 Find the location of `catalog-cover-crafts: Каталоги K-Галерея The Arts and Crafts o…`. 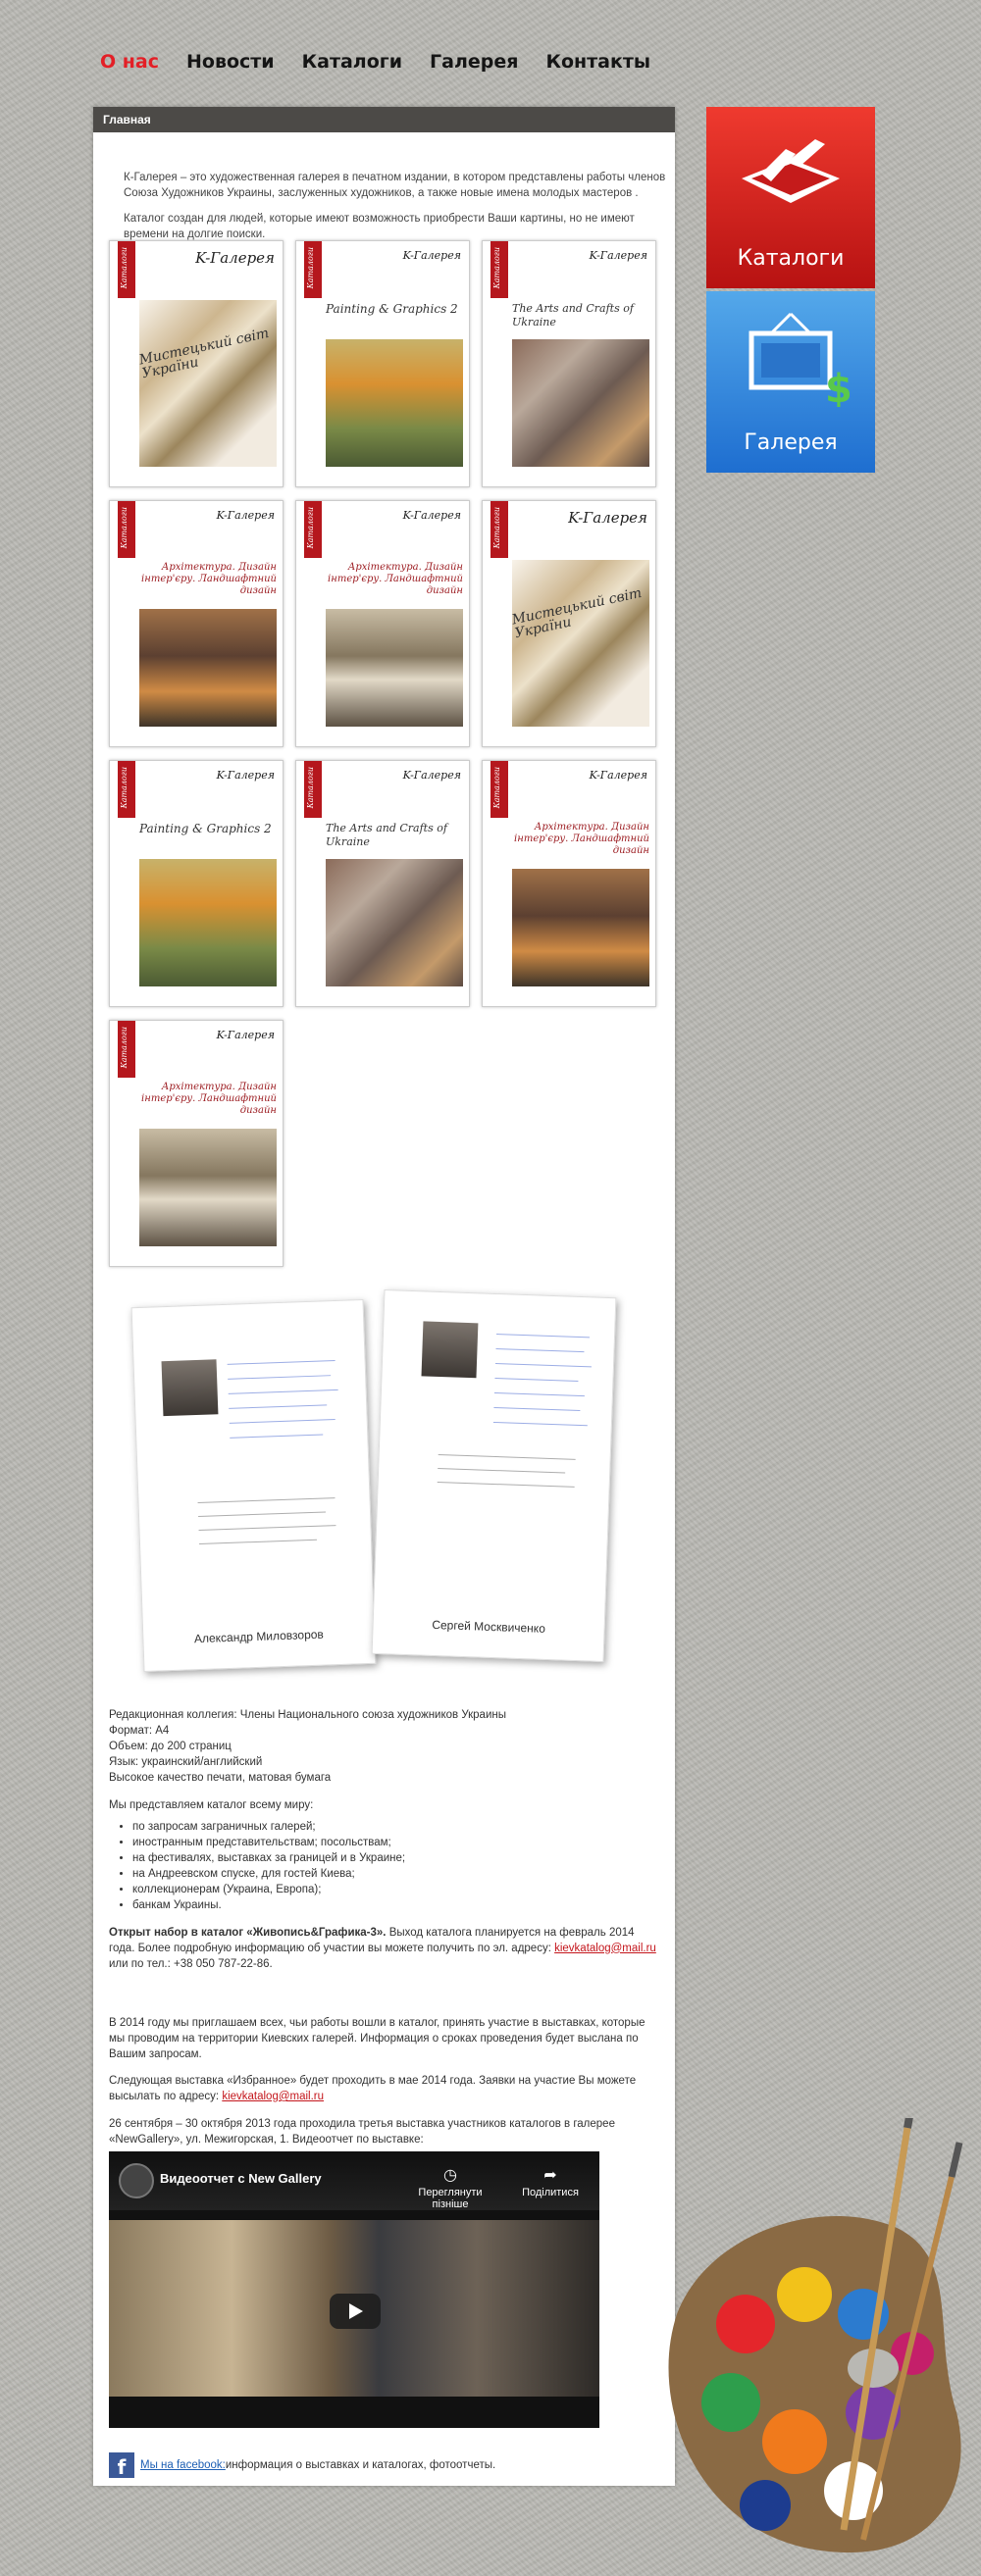

catalog-cover-crafts: Каталоги K-Галерея The Arts and Crafts o… is located at coordinates (569, 364).